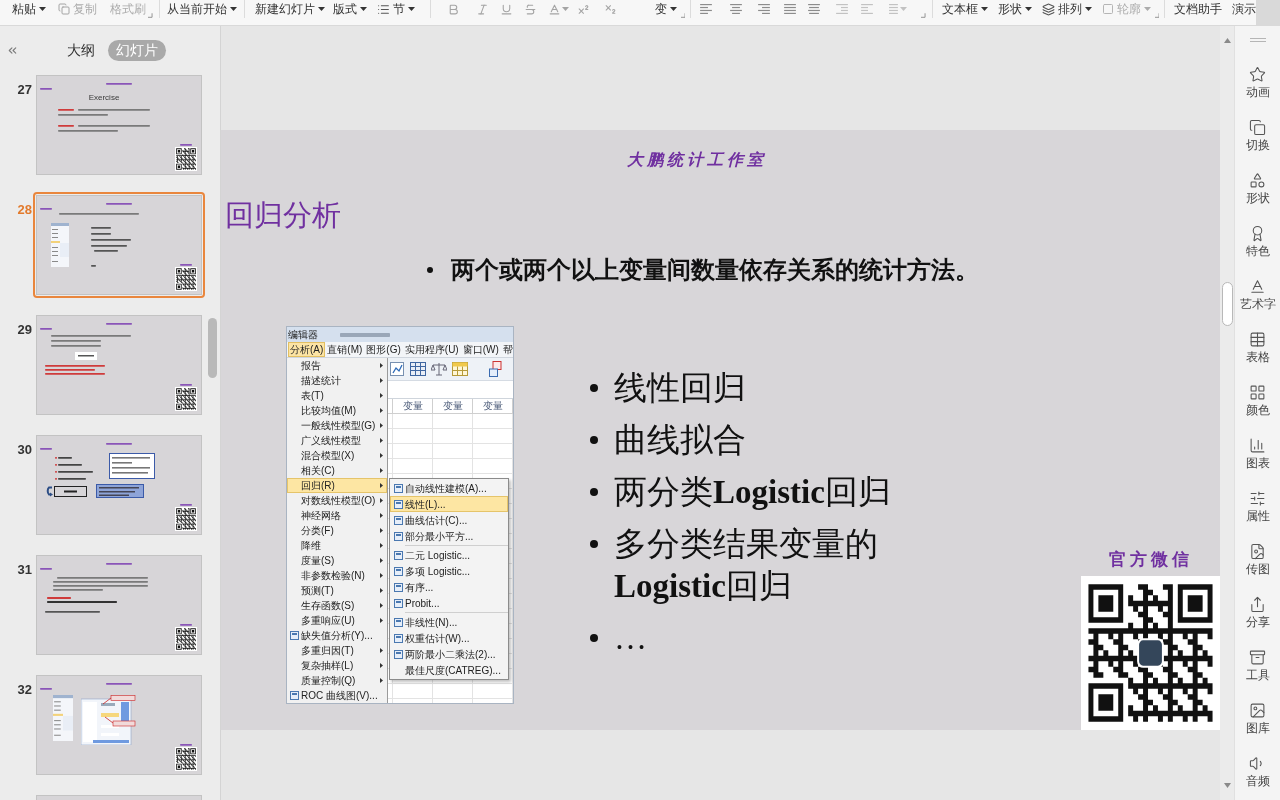 This screenshot has width=1280, height=800. I want to click on bullet-text: 多分类结果变量的Logistic回归, so click(746, 565).